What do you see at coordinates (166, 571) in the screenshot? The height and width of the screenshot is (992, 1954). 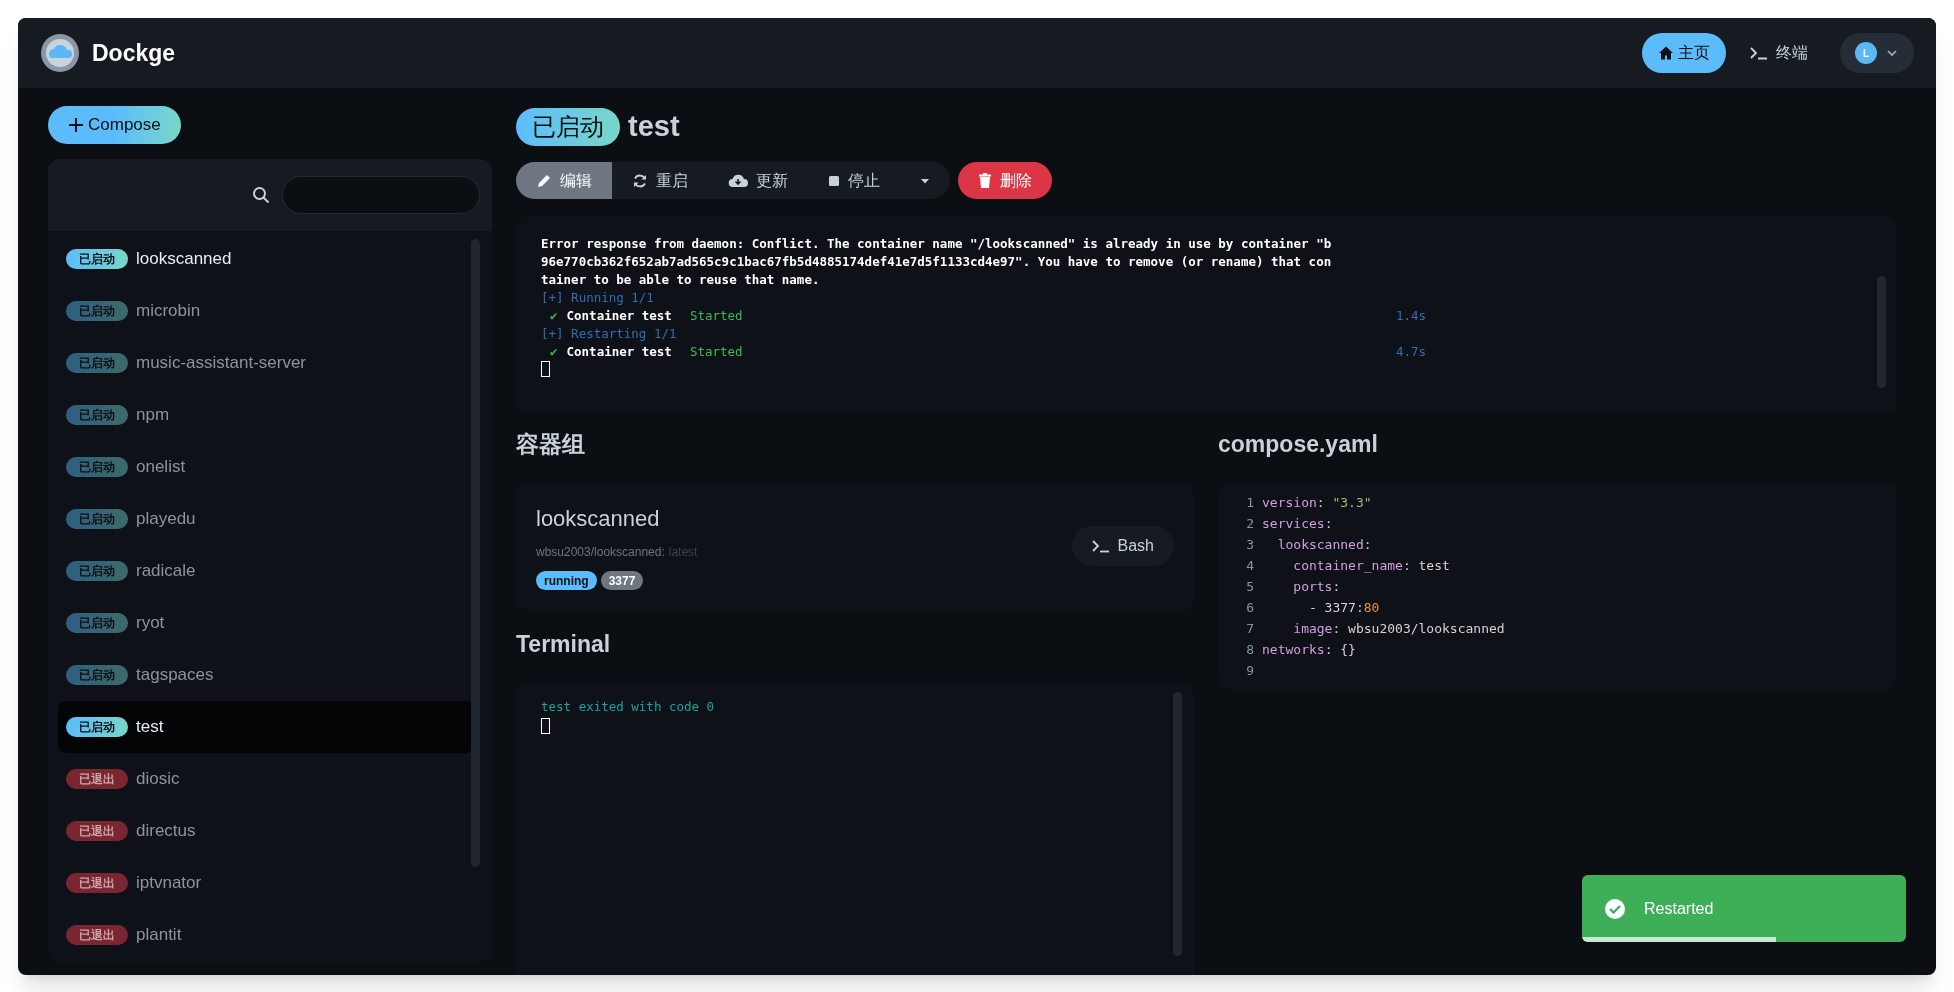 I see `stack-name: radicale` at bounding box center [166, 571].